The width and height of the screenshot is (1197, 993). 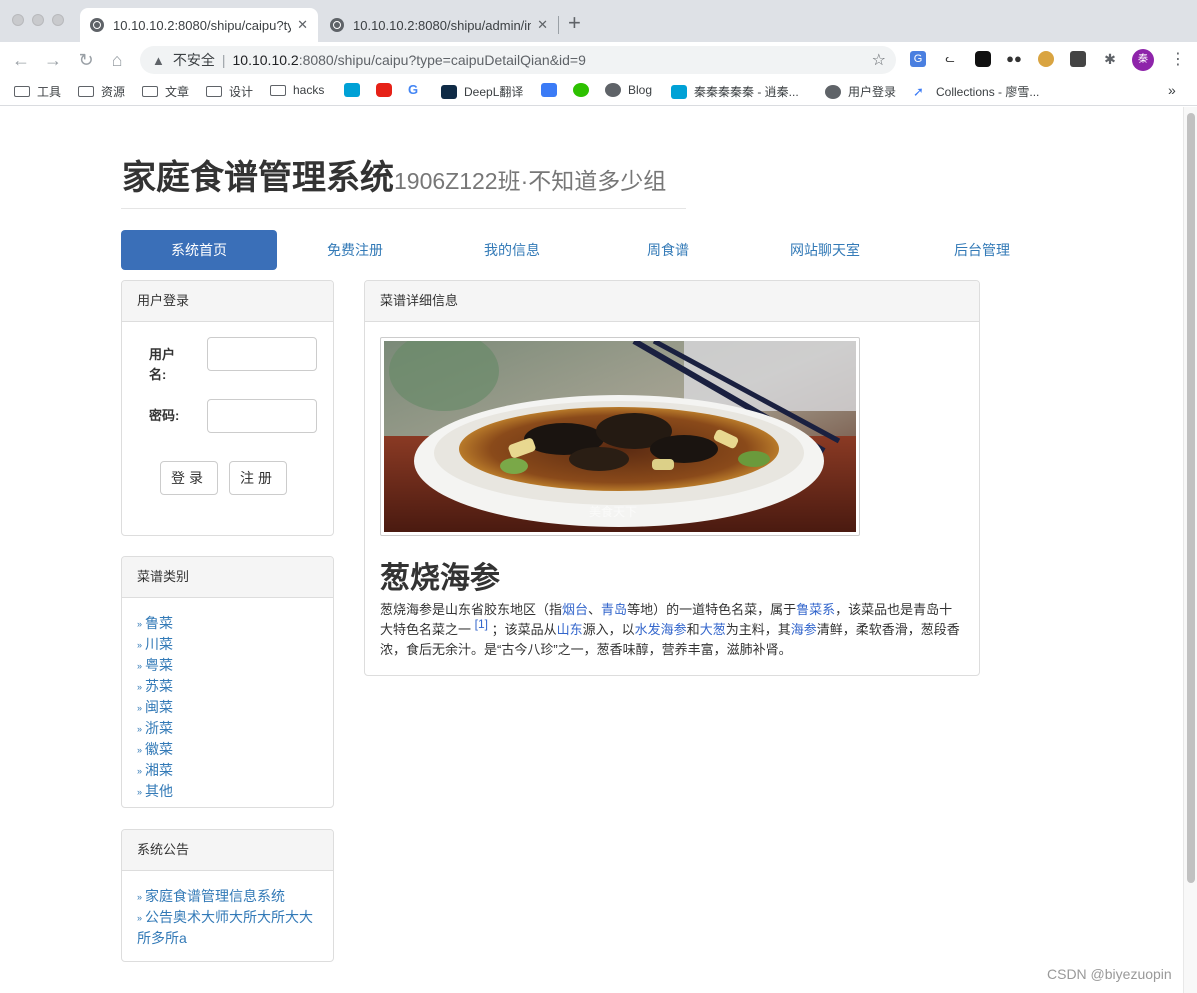 I want to click on category-link: » 浙菜, so click(x=155, y=728).